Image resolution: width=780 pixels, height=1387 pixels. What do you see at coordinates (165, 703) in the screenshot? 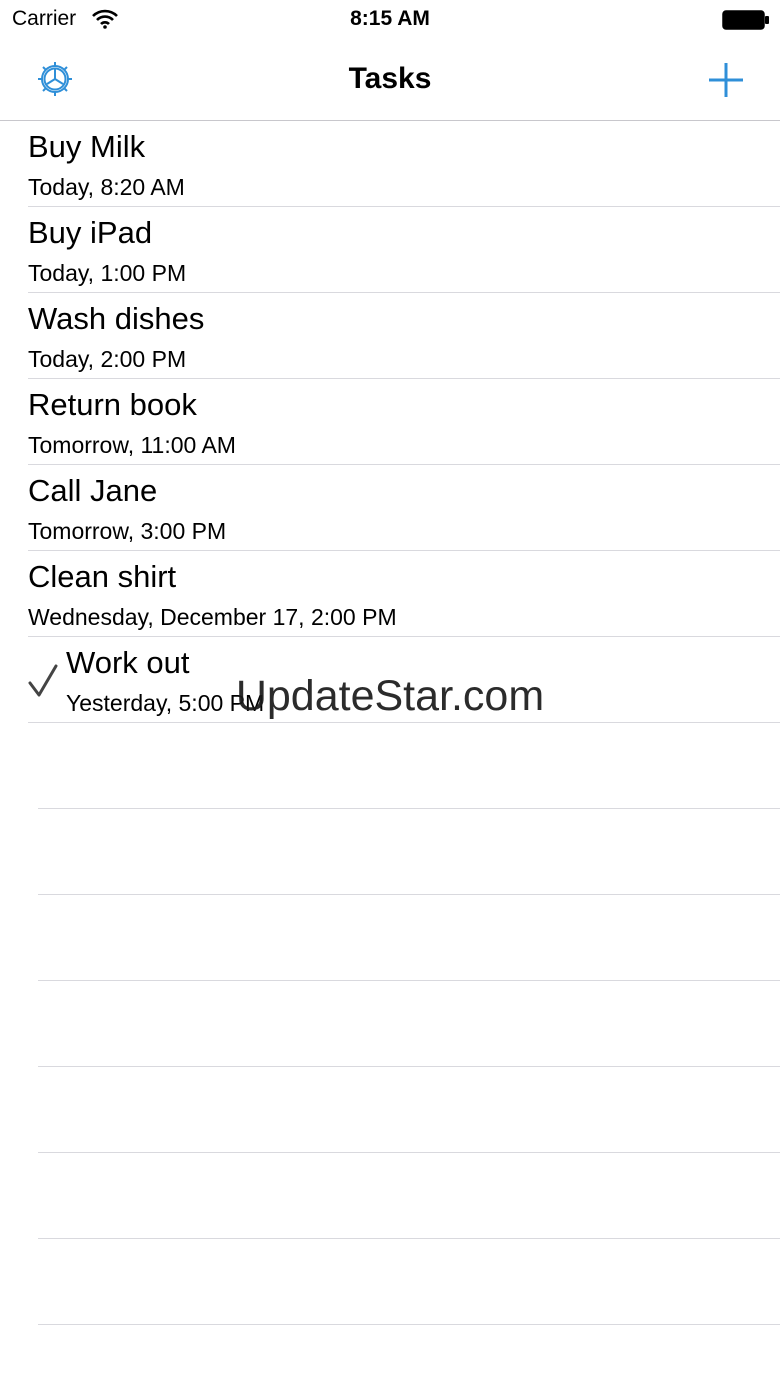
I see `task-time: Yesterday, 5:00 PM` at bounding box center [165, 703].